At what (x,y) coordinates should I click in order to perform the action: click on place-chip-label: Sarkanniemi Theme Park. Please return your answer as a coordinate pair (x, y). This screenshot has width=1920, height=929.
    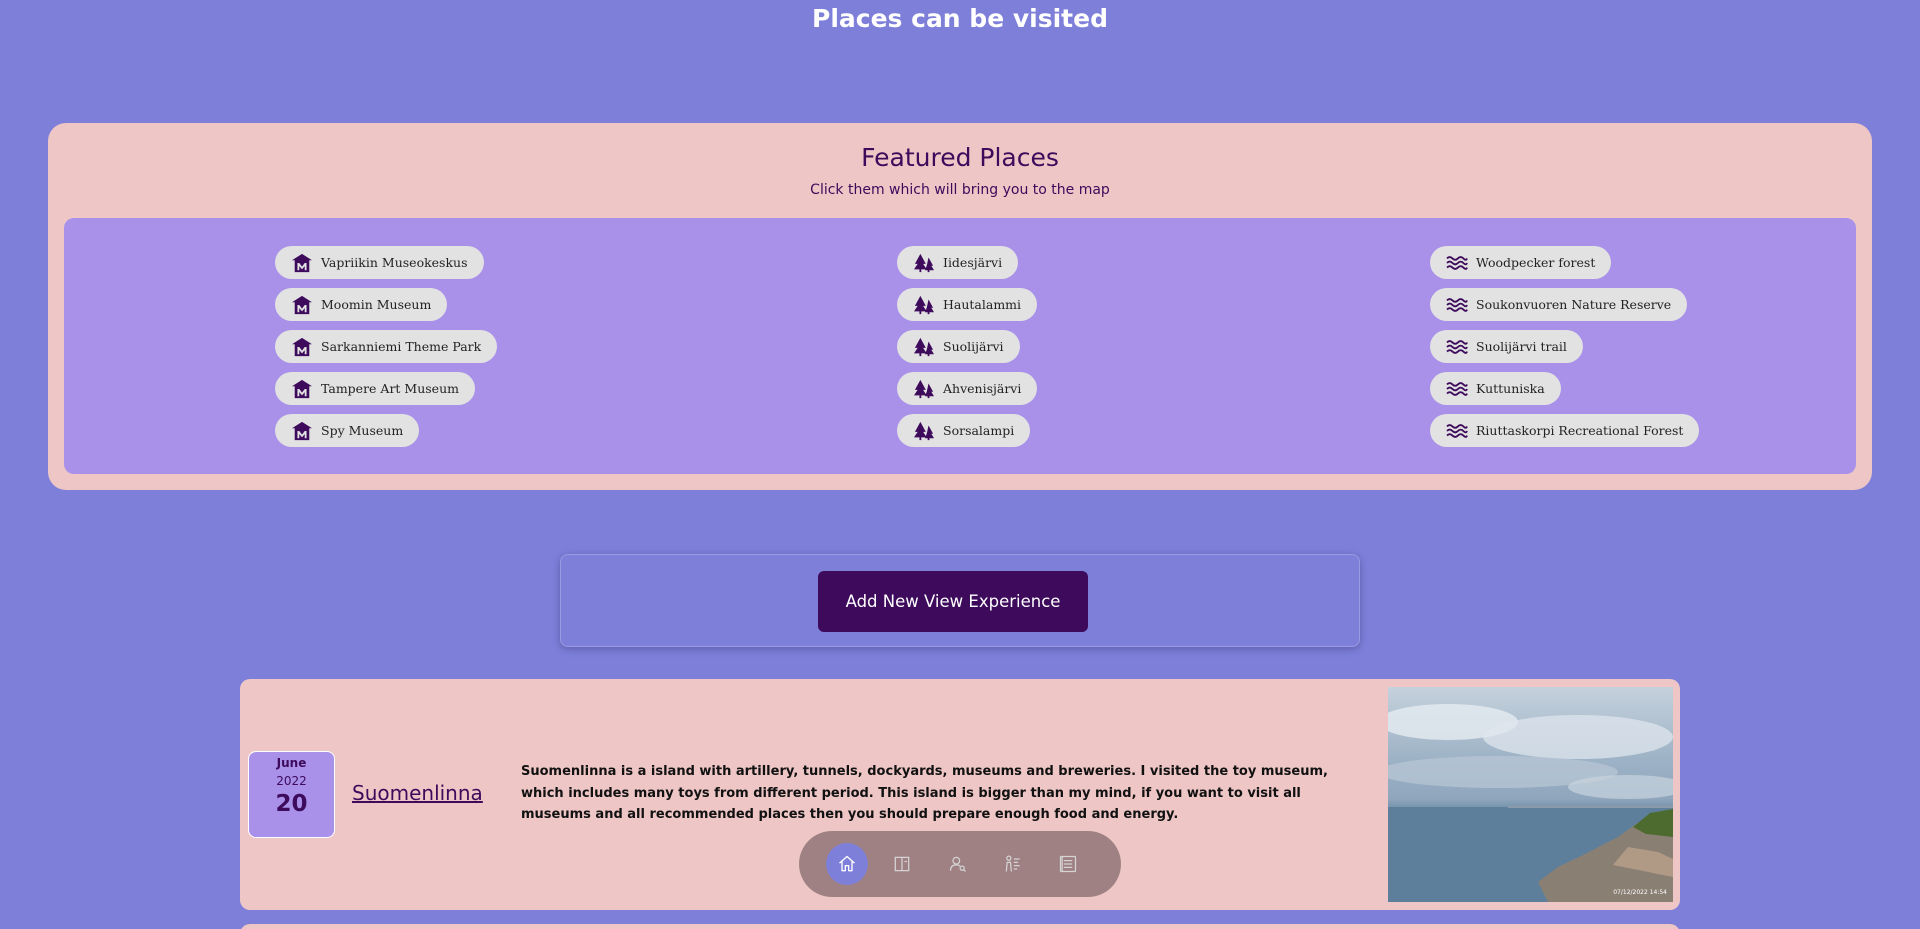
    Looking at the image, I should click on (401, 346).